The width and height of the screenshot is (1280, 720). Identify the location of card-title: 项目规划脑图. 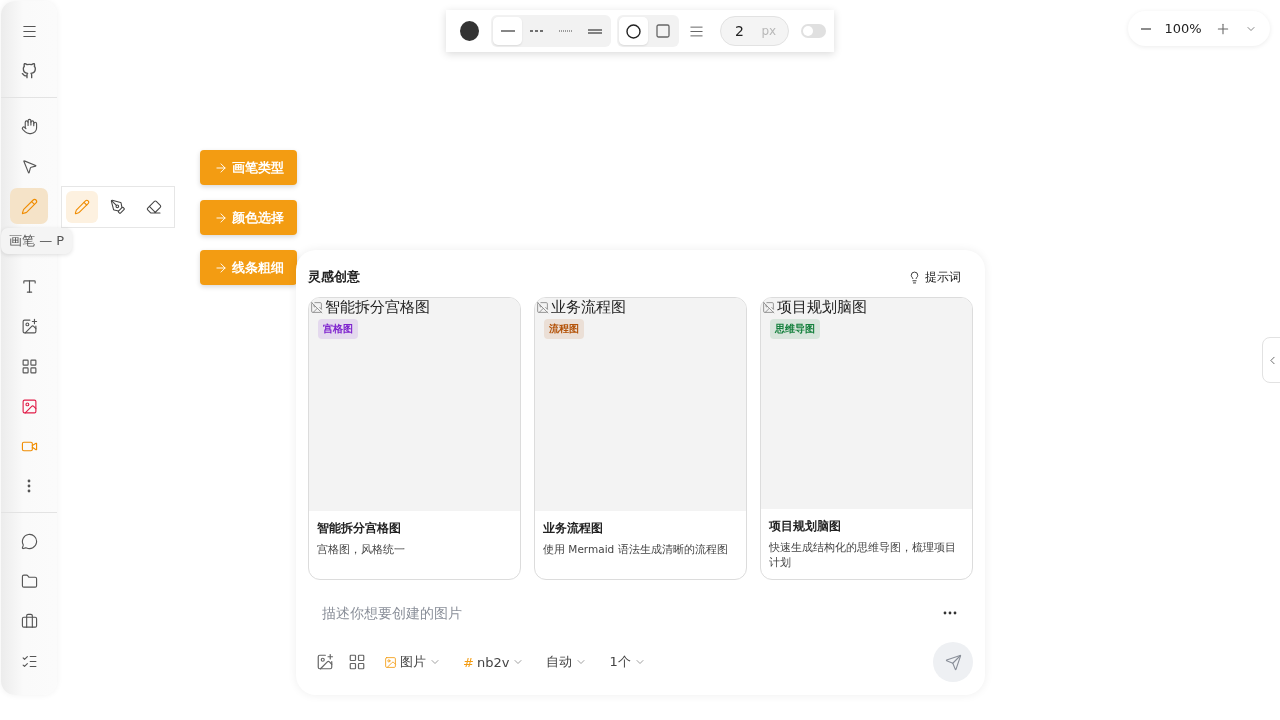
(805, 526).